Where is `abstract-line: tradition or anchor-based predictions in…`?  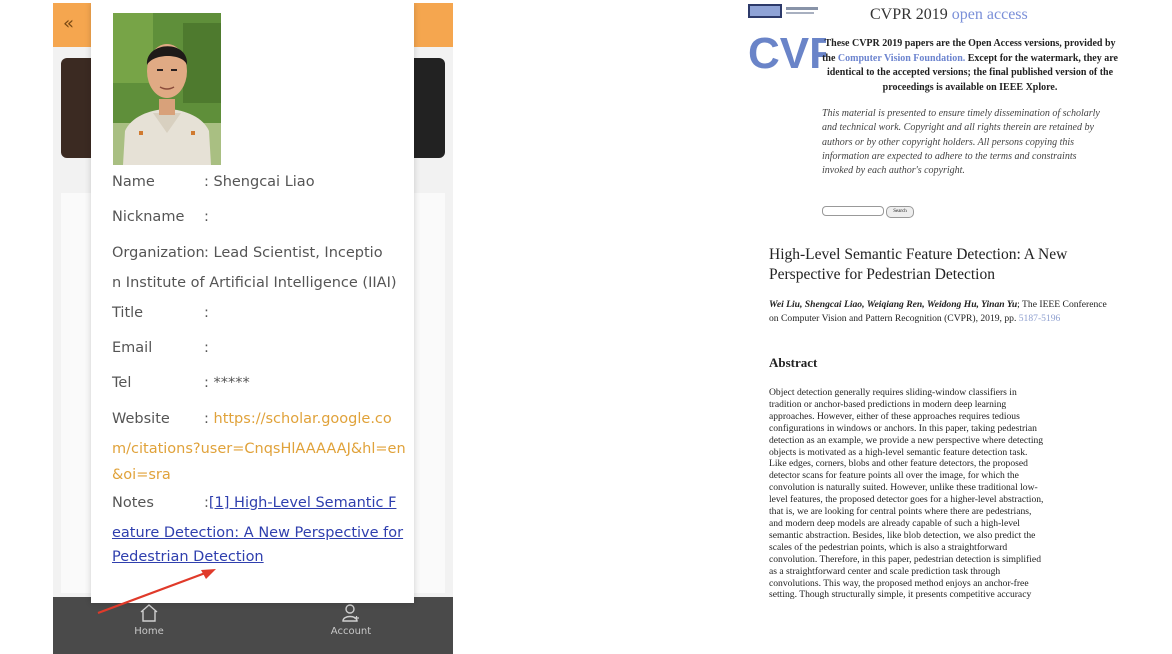 abstract-line: tradition or anchor-based predictions in… is located at coordinates (888, 404).